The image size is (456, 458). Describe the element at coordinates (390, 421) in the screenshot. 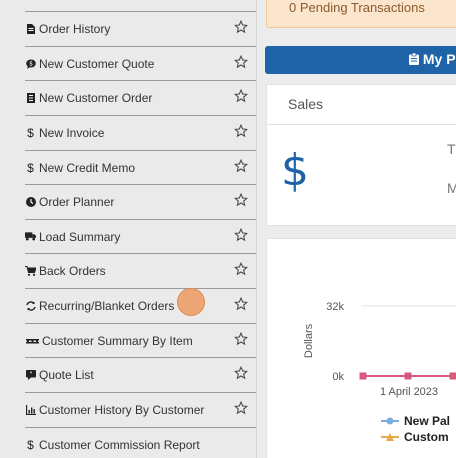

I see `legend-marker` at that location.